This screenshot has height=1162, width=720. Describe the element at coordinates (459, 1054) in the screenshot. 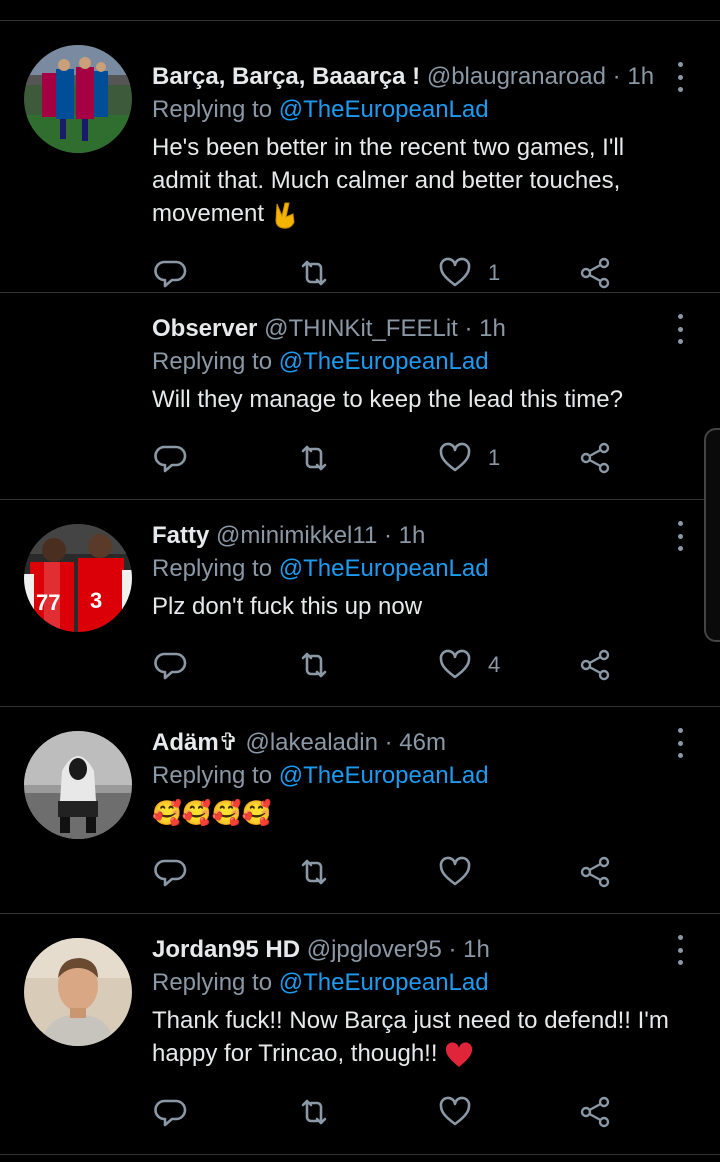

I see `red-heart-icon` at that location.